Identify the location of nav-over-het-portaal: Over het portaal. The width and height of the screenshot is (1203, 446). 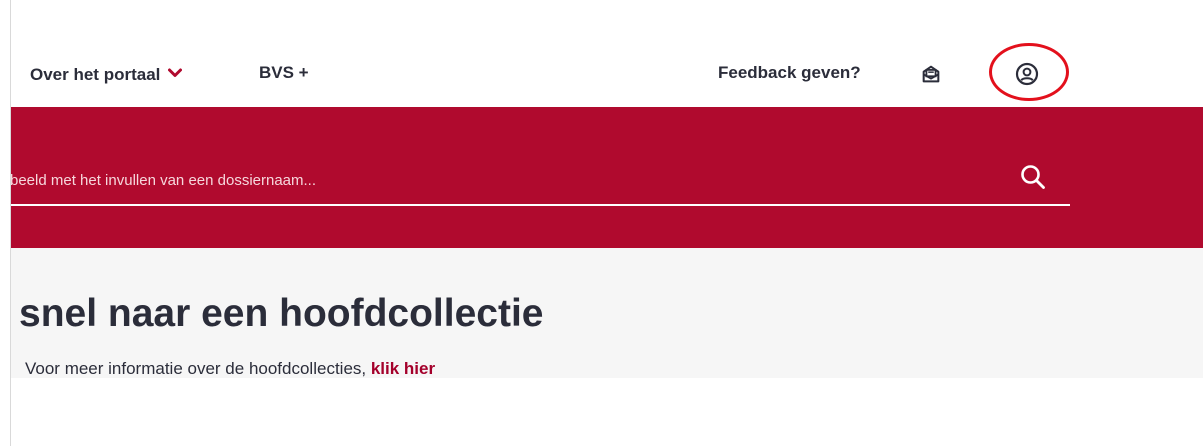
(106, 74).